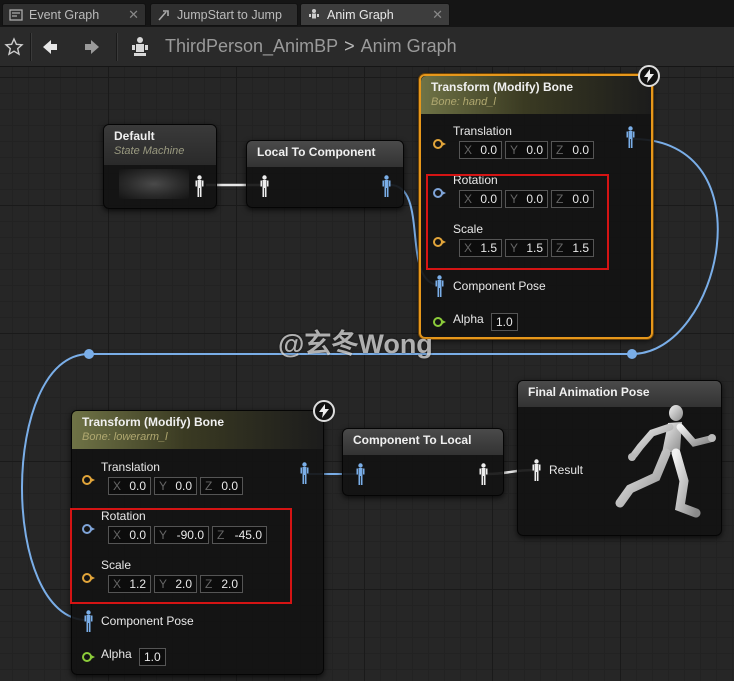 The width and height of the screenshot is (734, 681). What do you see at coordinates (463, 102) in the screenshot?
I see `node-subtitle: Bone: hand_l` at bounding box center [463, 102].